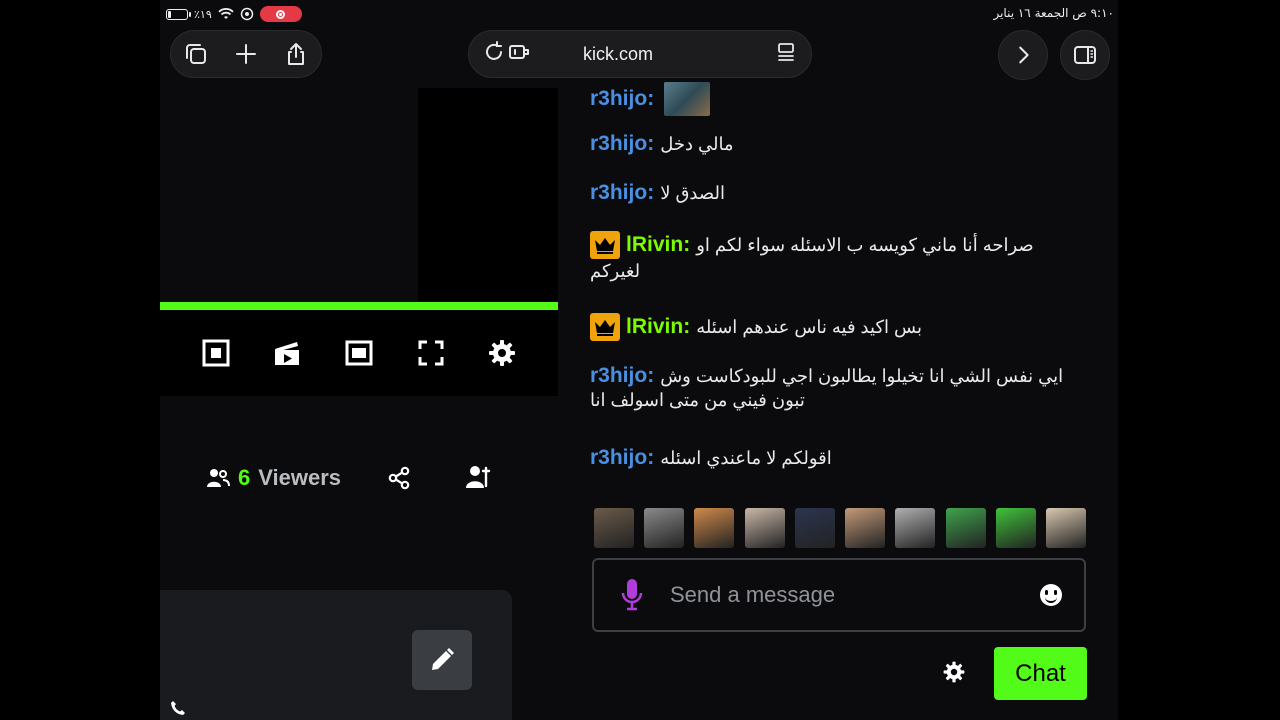 The image size is (1280, 720). I want to click on share-icon, so click(296, 54).